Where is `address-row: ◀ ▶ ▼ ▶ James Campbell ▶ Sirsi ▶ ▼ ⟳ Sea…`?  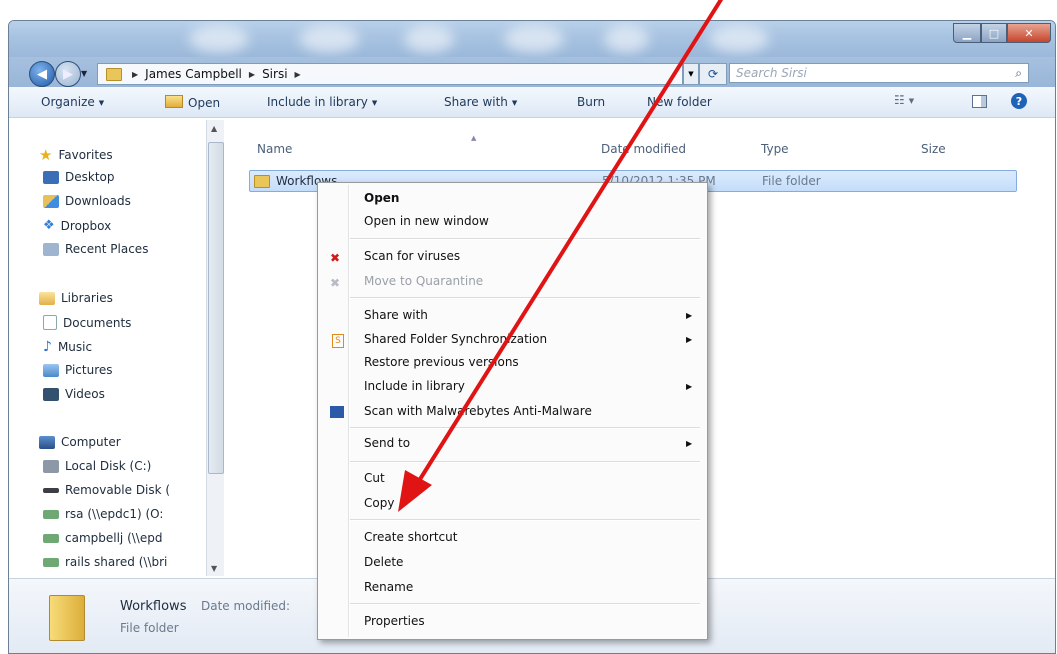
address-row: ◀ ▶ ▼ ▶ James Campbell ▶ Sirsi ▶ ▼ ⟳ Sea… is located at coordinates (532, 72).